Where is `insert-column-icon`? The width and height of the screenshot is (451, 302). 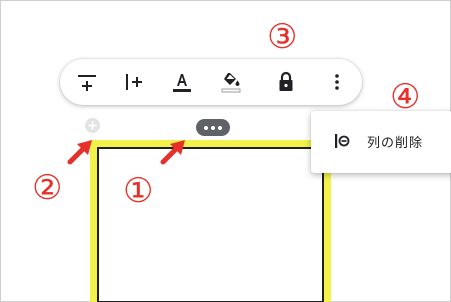 insert-column-icon is located at coordinates (134, 82).